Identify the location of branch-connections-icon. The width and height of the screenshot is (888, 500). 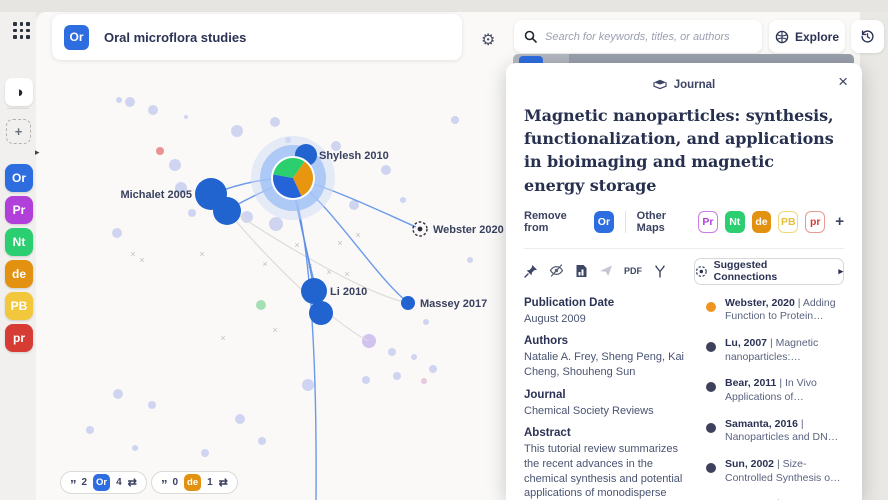
(660, 271).